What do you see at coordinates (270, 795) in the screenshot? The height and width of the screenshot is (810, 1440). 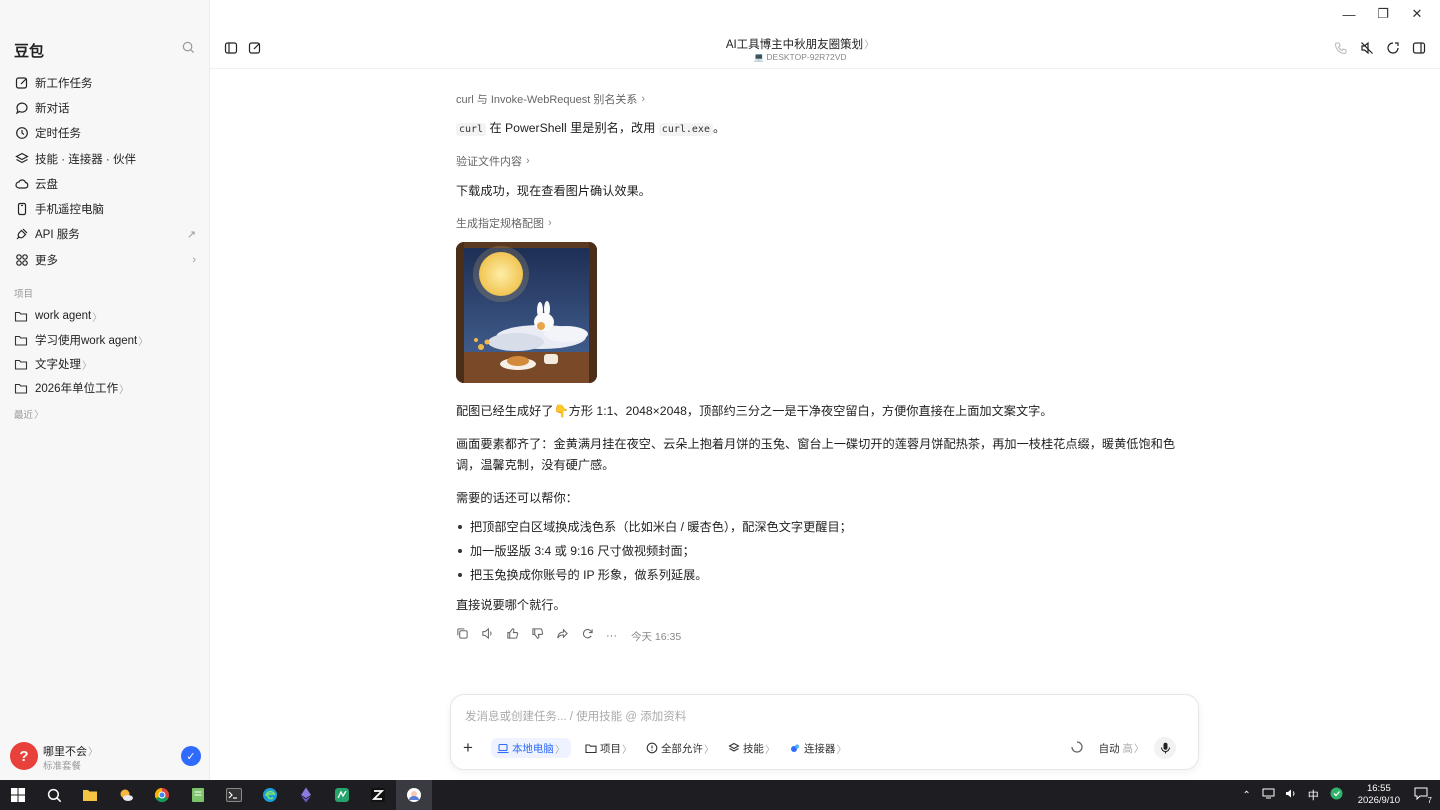 I see `edge-browser-icon` at bounding box center [270, 795].